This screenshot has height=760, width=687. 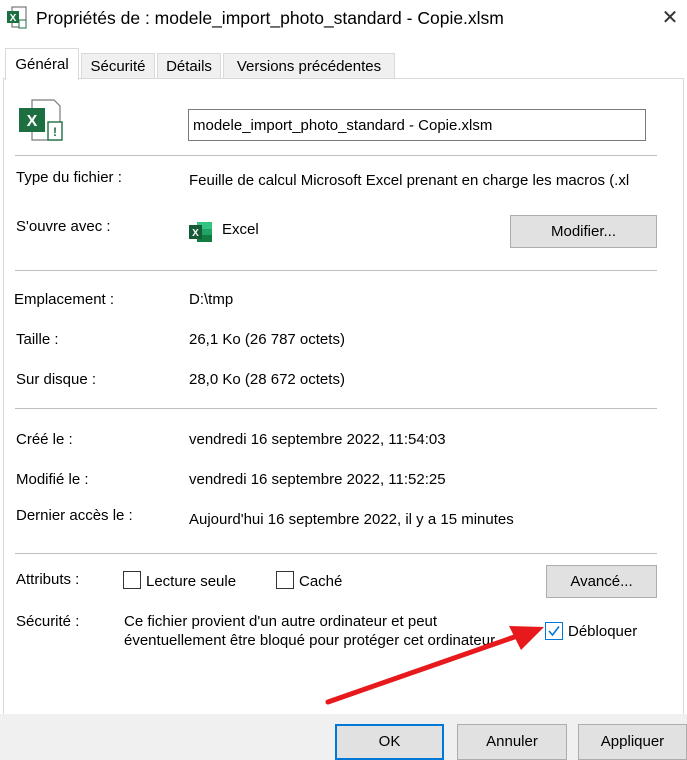 I want to click on excel-file-icon: X, so click(x=17, y=18).